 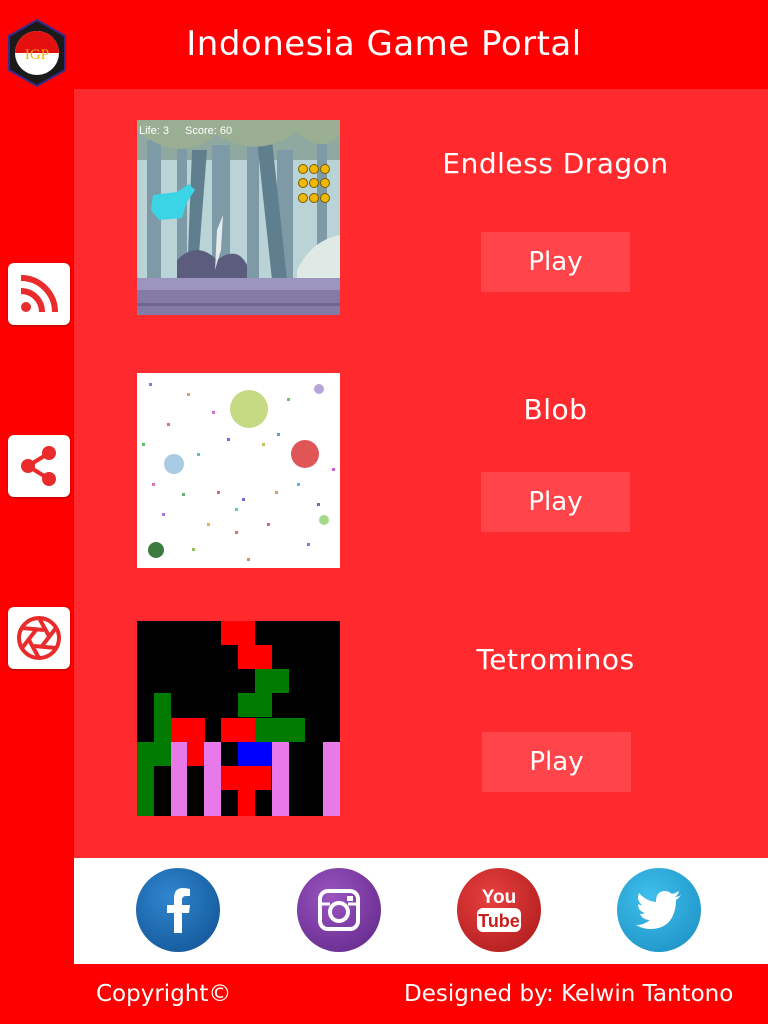 I want to click on blob-thumbnail, so click(x=238, y=470).